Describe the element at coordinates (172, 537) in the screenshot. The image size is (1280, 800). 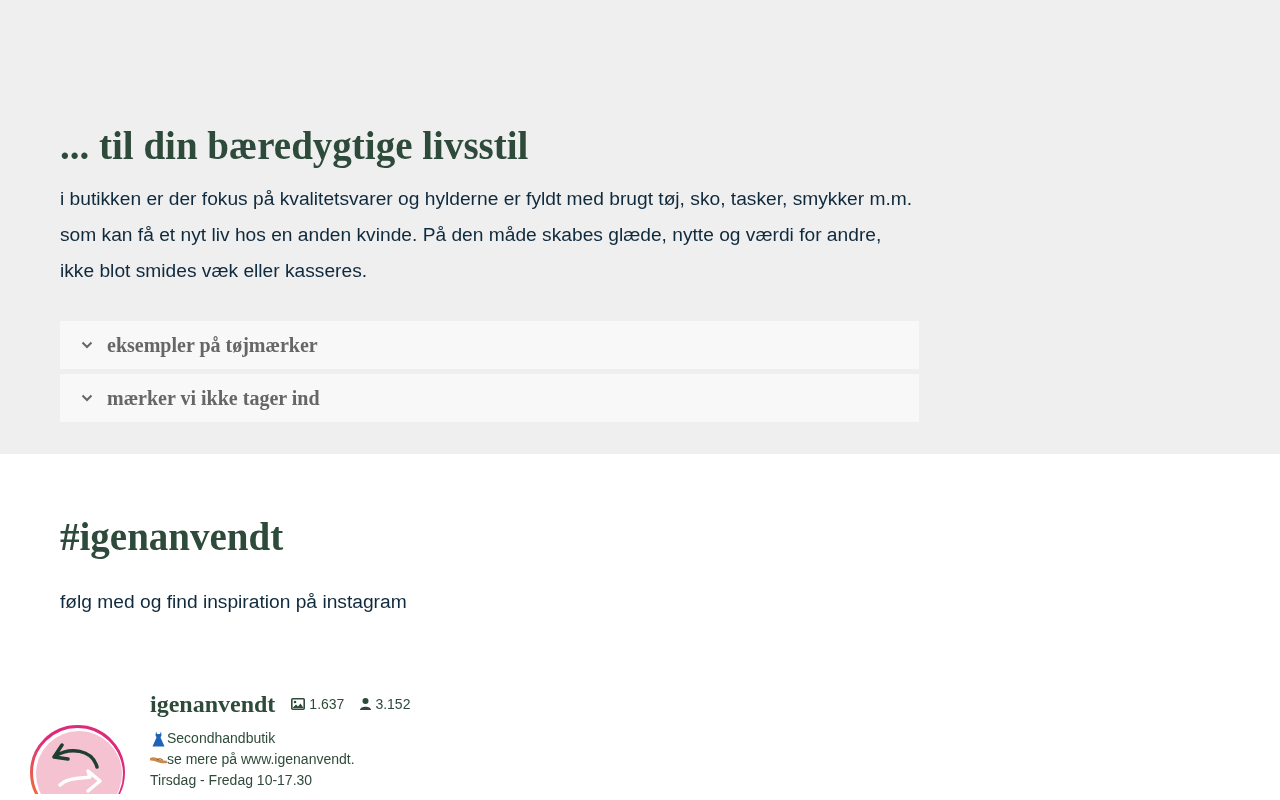
I see `section-heading: #igenanvendt` at that location.